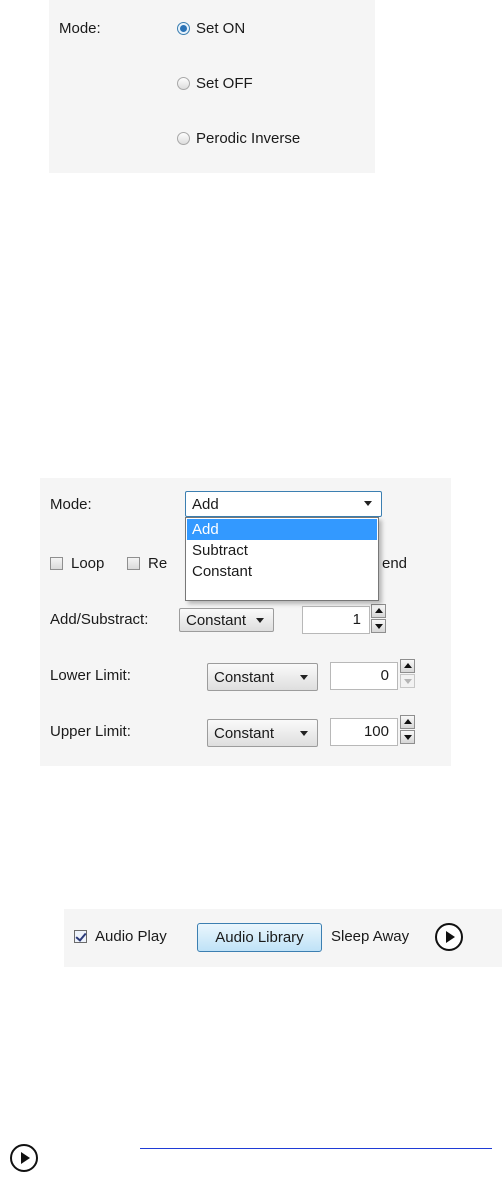 This screenshot has height=1182, width=502. I want to click on audio-panel: Audio Play Audio Library Sleep Away, so click(283, 938).